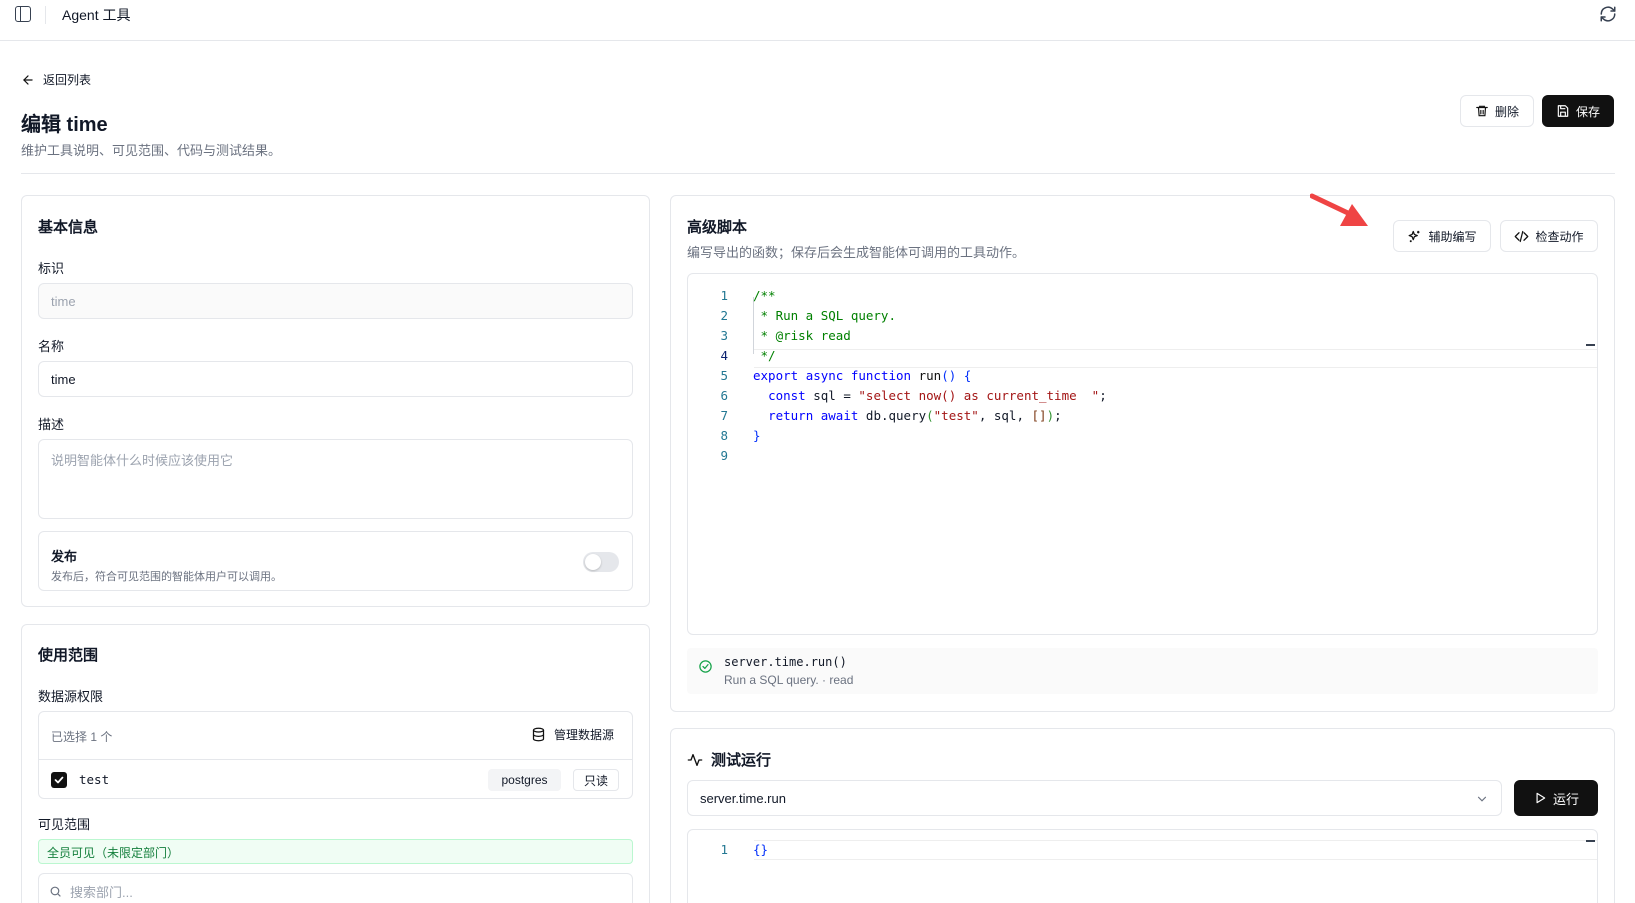  What do you see at coordinates (51, 268) in the screenshot?
I see `id-label: 标识` at bounding box center [51, 268].